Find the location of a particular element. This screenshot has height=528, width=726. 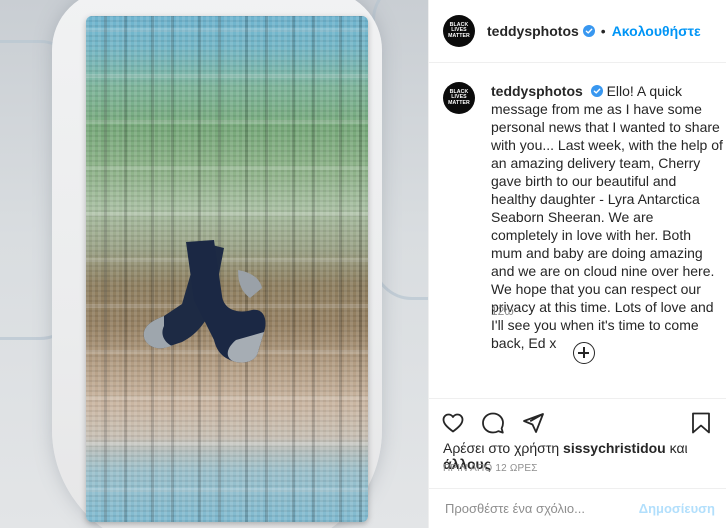

post-comment-button: Δημοσίευση is located at coordinates (677, 508).